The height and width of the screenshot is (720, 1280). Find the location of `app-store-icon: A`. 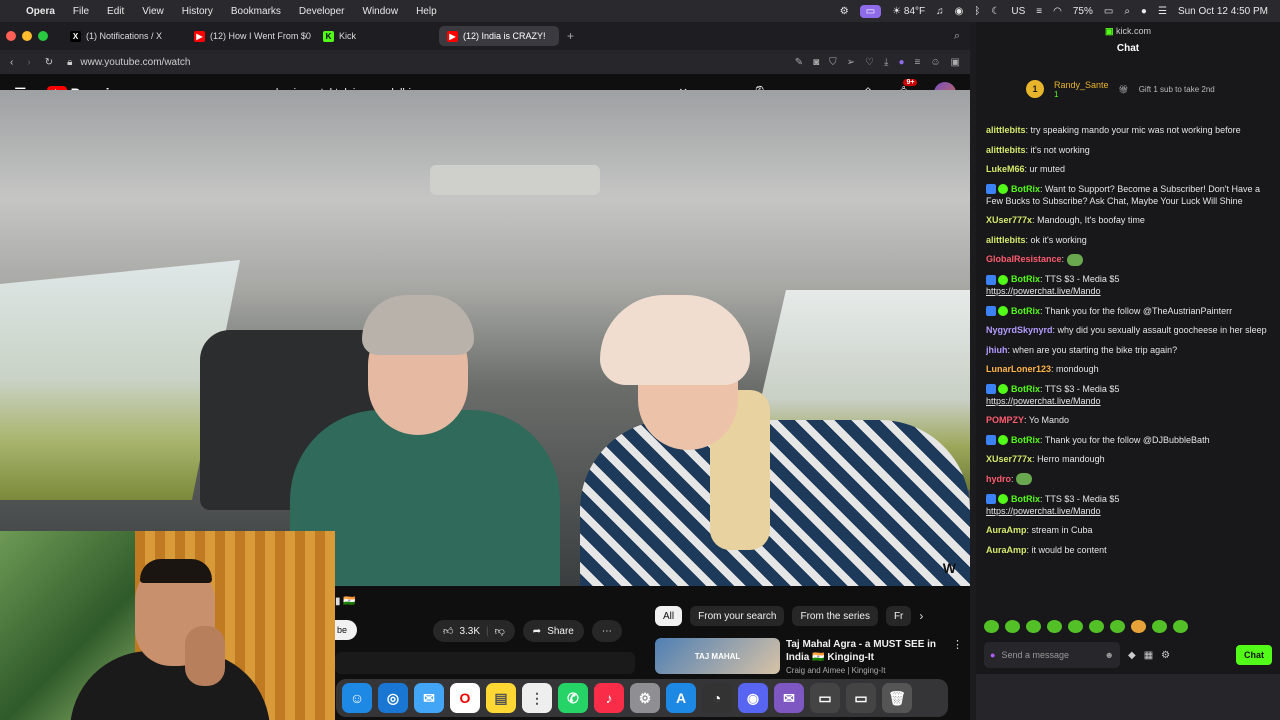

app-store-icon: A is located at coordinates (681, 698).